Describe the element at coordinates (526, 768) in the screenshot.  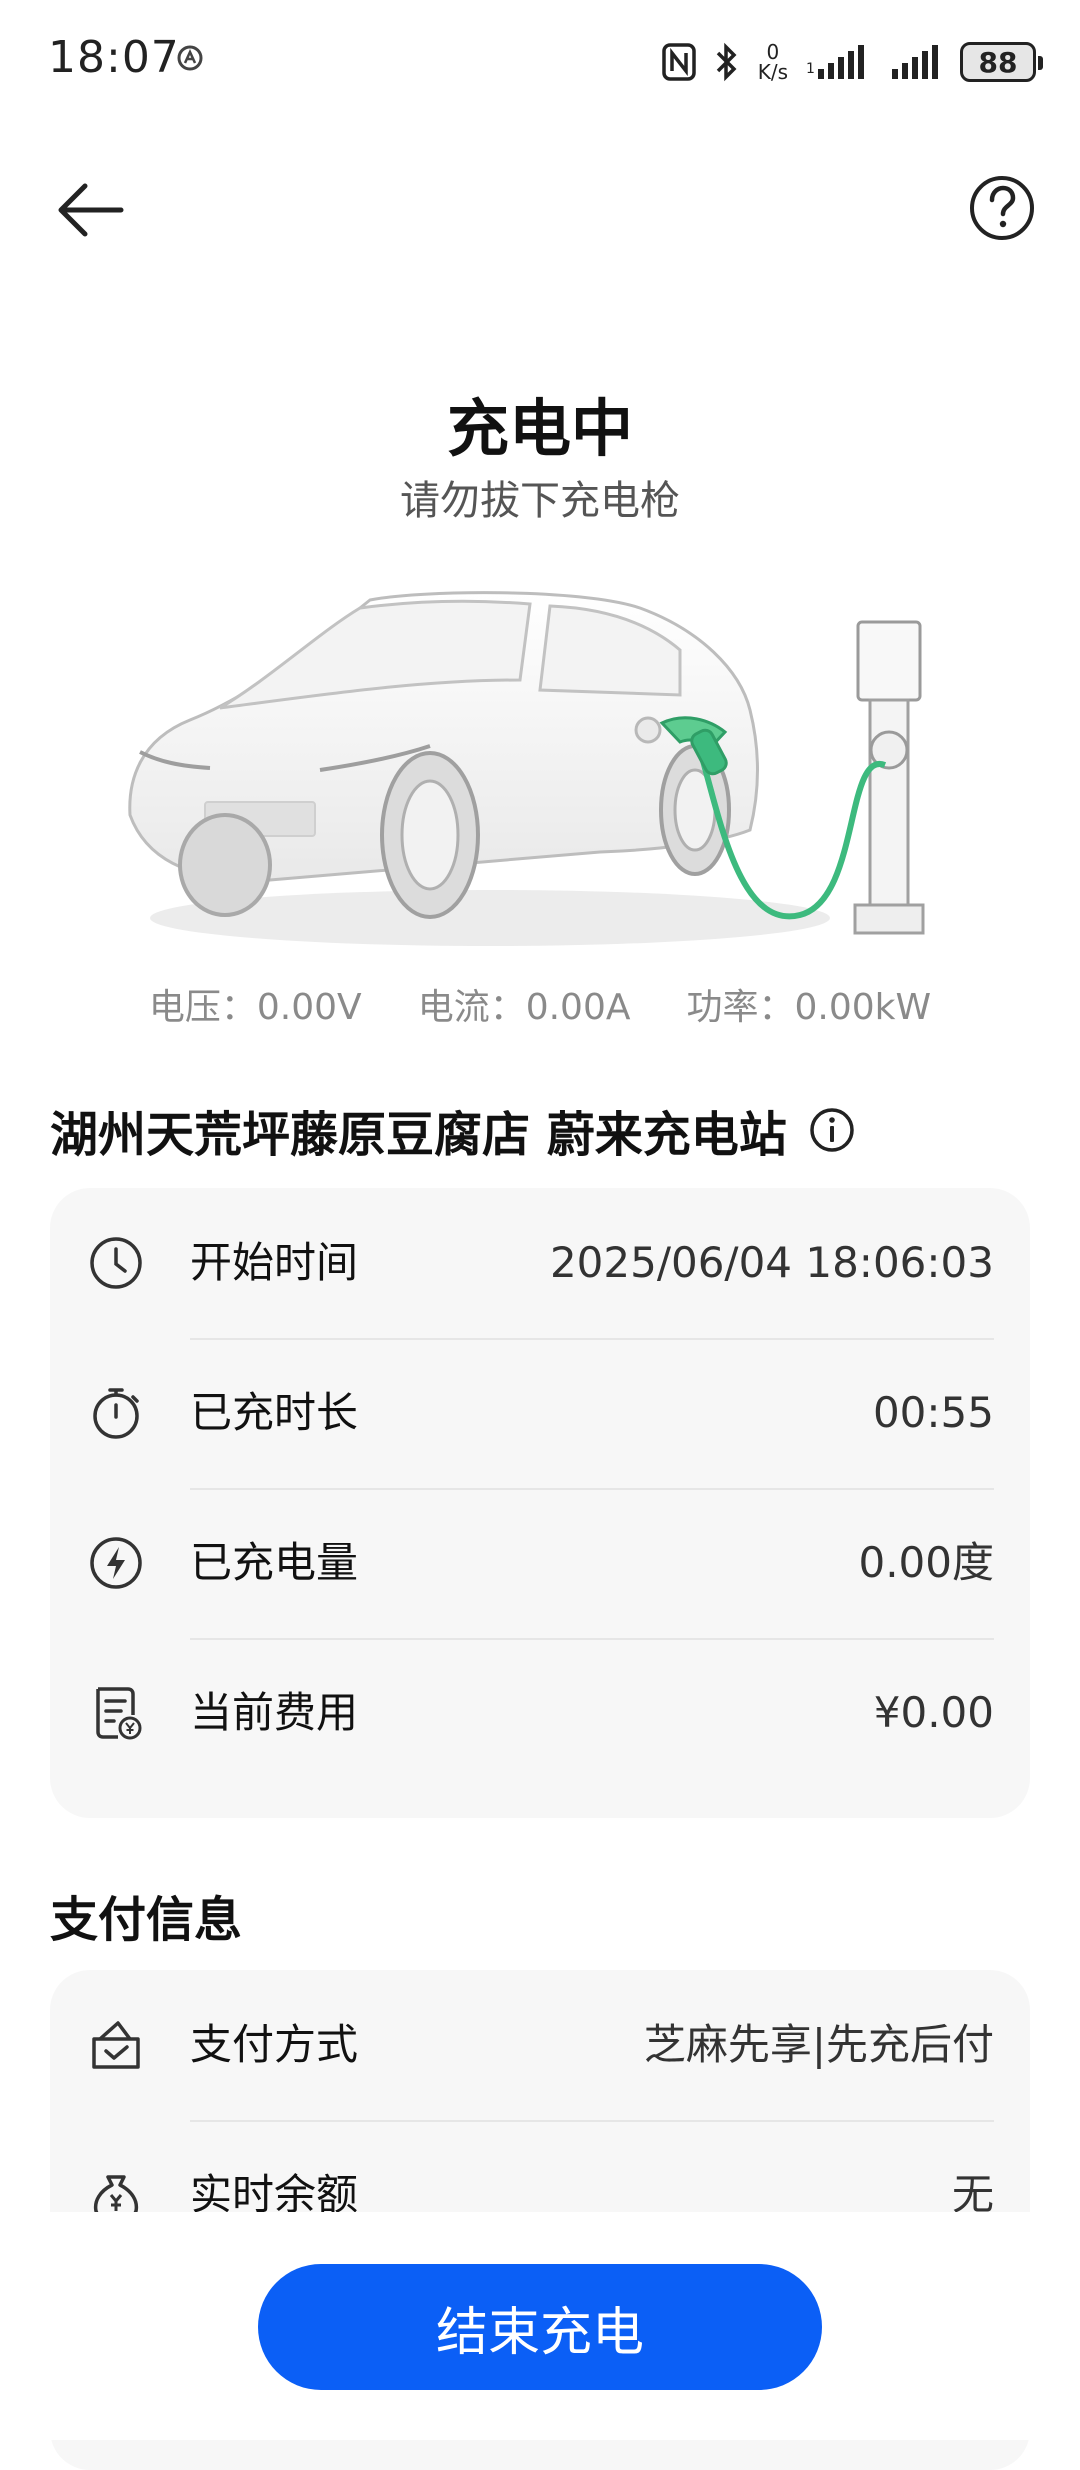
I see `car-charging-illustration` at that location.